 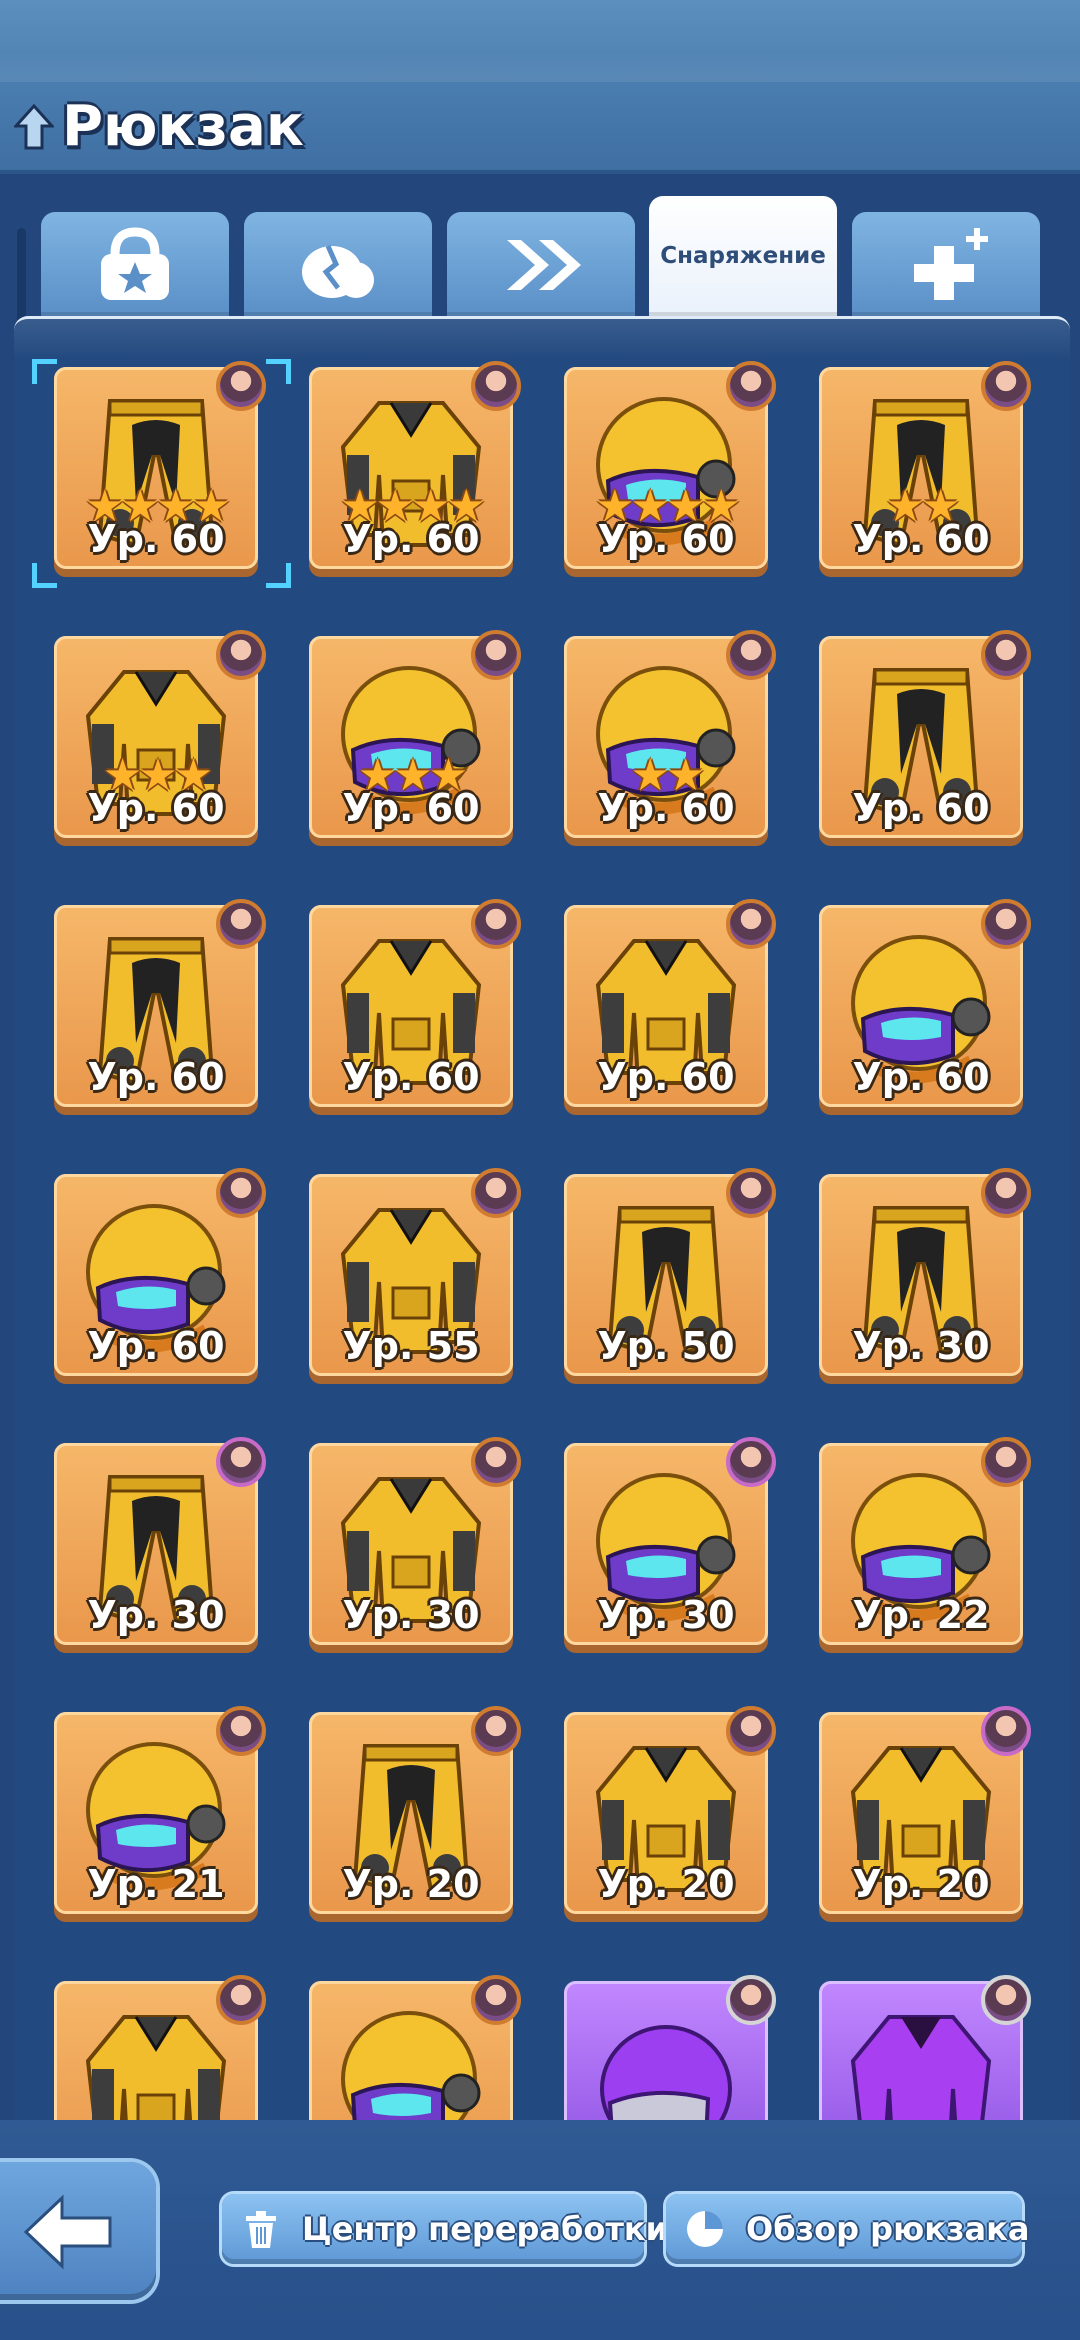 What do you see at coordinates (415, 1276) in the screenshot?
I see `equipment-item: Ур. 55` at bounding box center [415, 1276].